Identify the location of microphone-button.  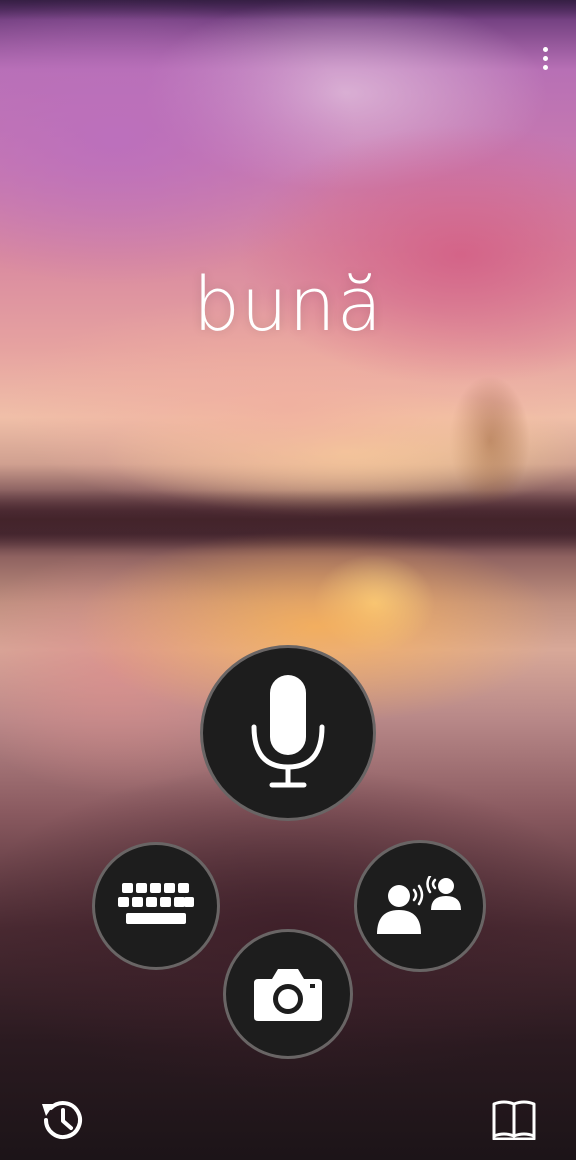
(288, 733).